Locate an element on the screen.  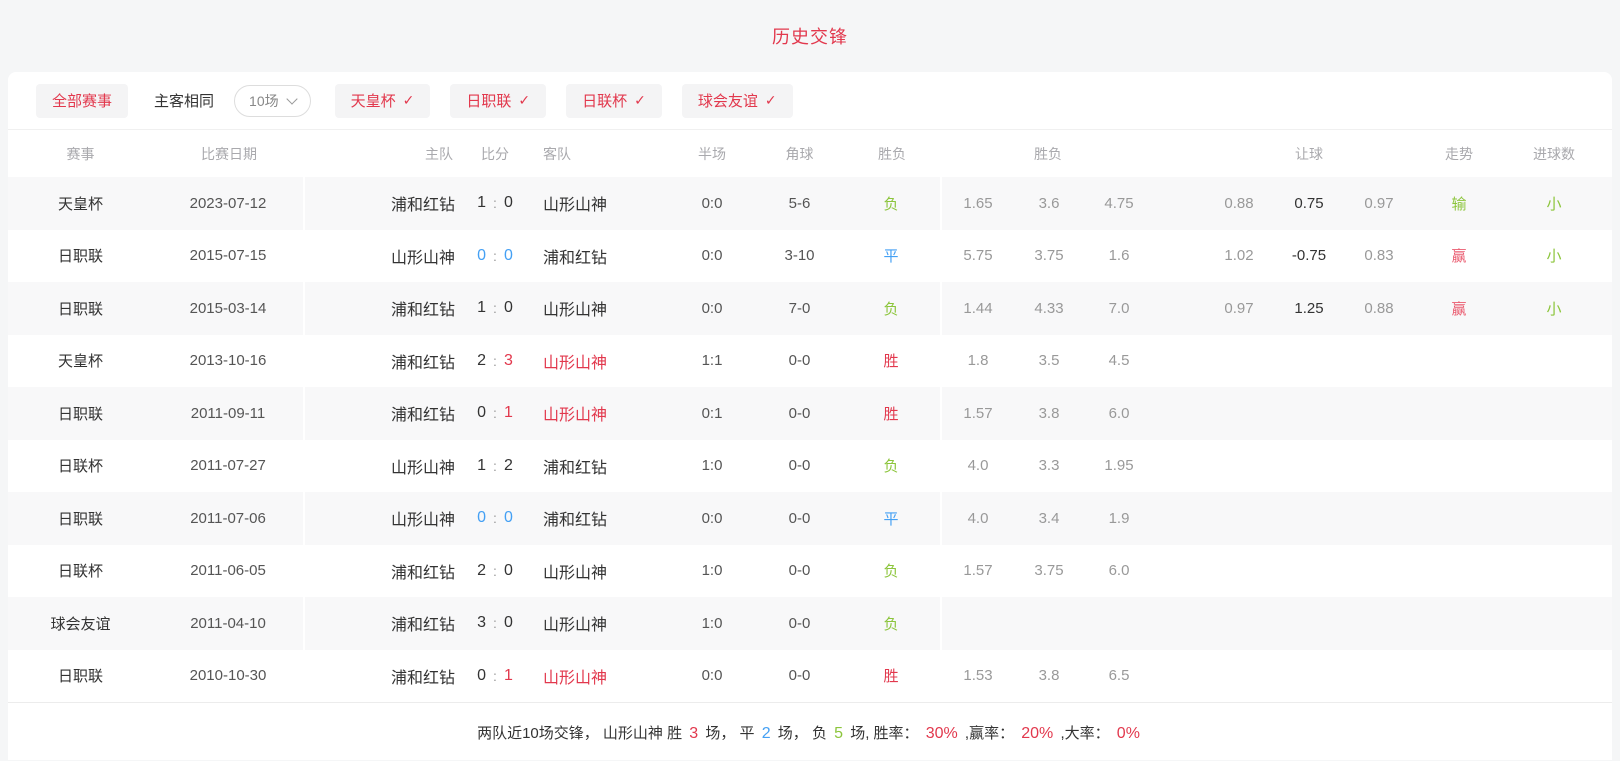
cell-odds-draw: 3.6 is located at coordinates (1049, 203).